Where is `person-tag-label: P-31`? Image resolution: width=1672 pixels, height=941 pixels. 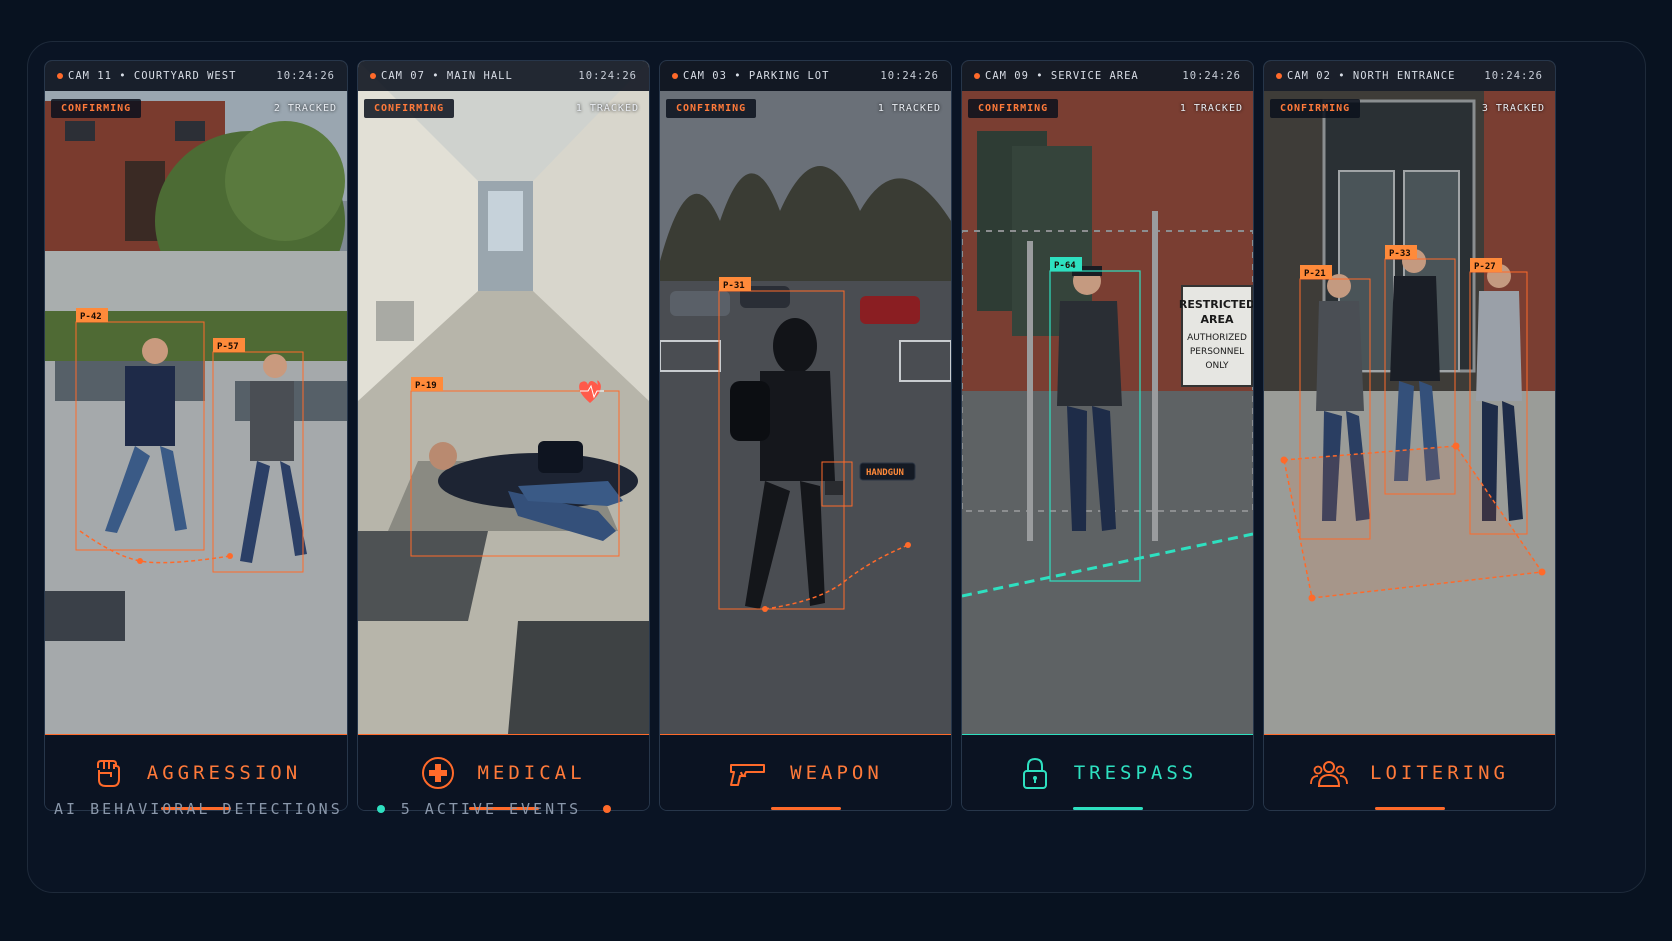 person-tag-label: P-31 is located at coordinates (734, 286).